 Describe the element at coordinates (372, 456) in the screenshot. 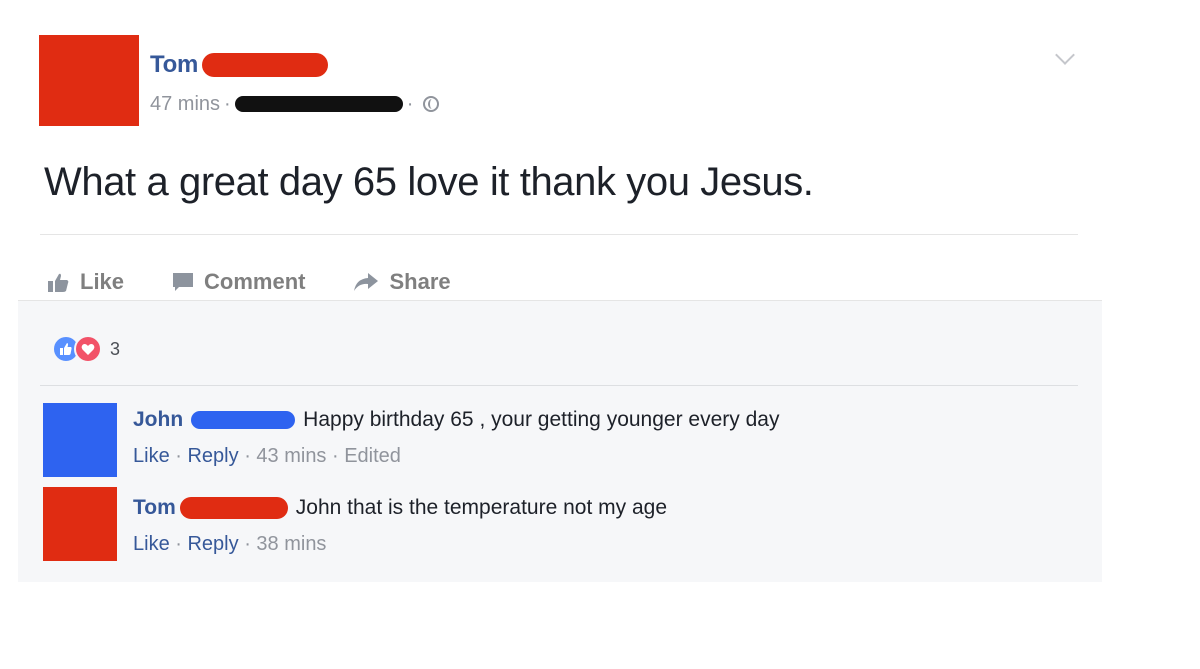

I see `comment-edited: Edited` at that location.